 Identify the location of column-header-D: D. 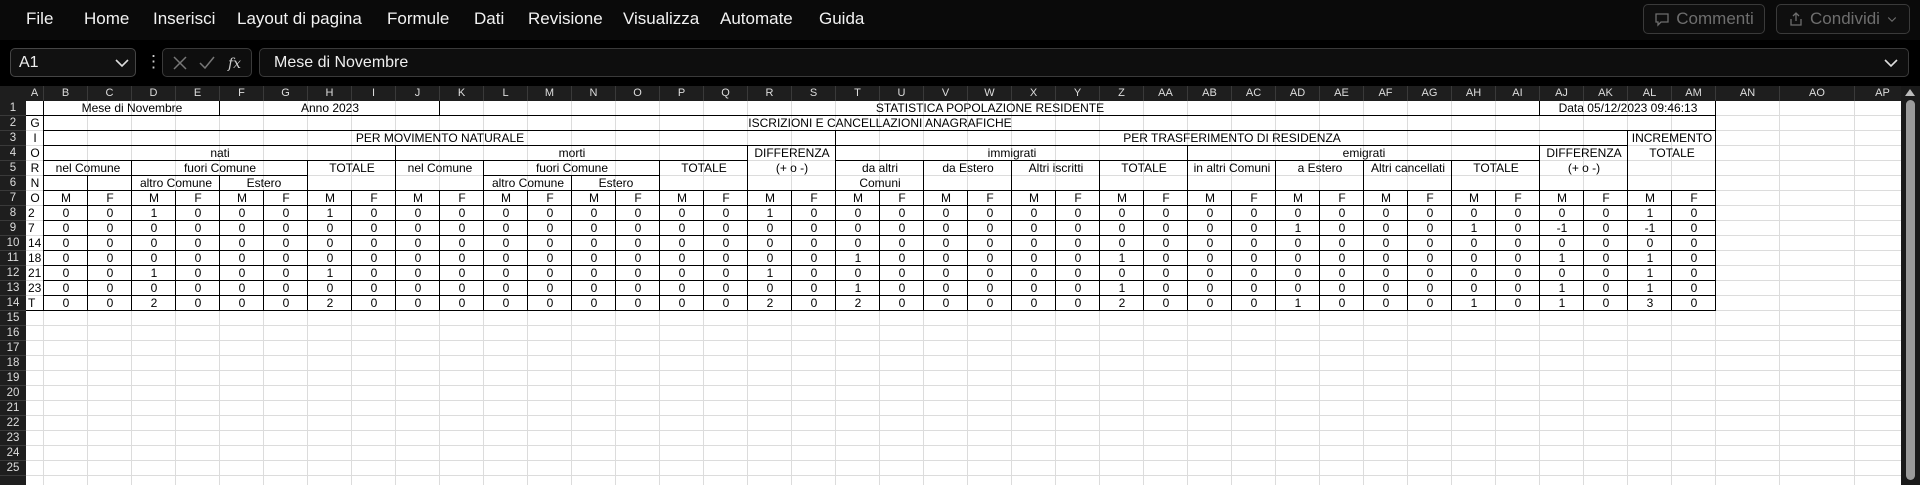
(154, 93).